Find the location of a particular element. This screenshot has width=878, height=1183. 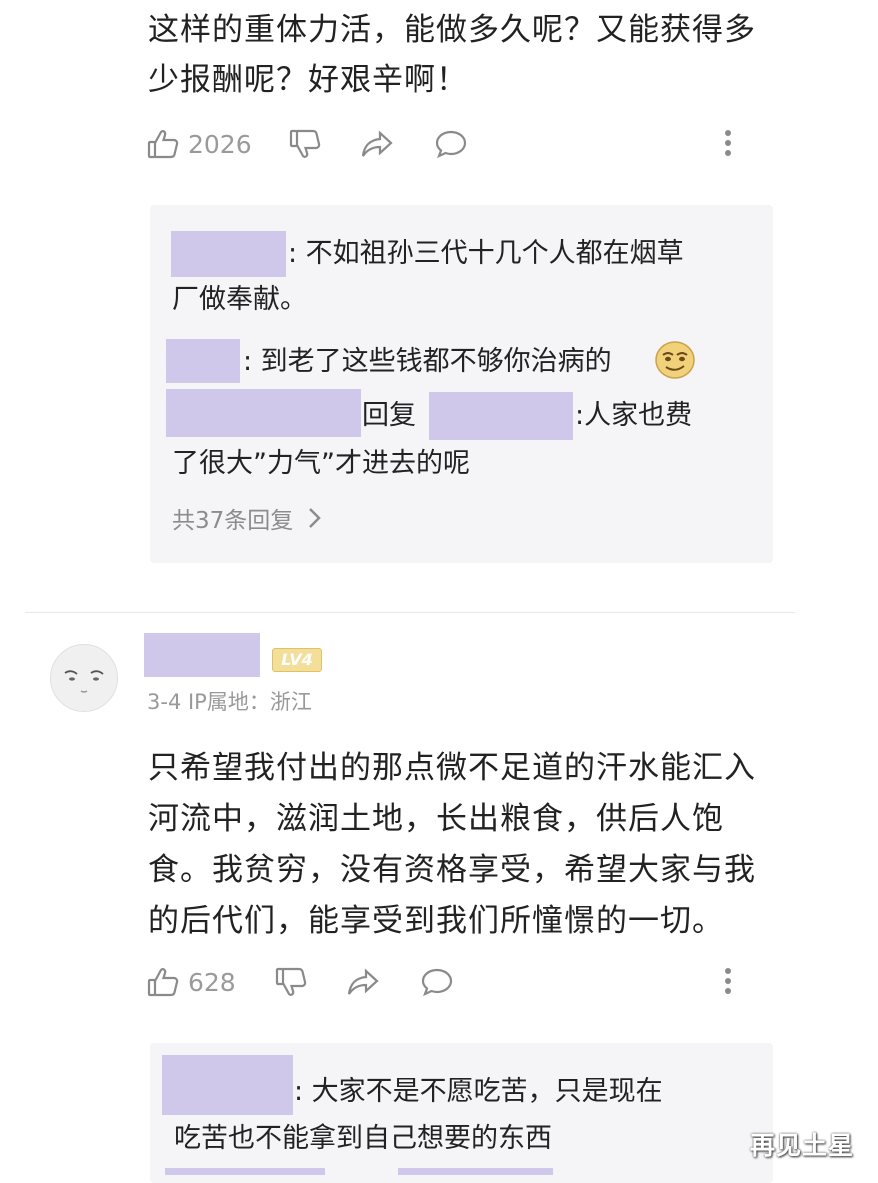

reply-text-line: 吃苦也不能拿到自己想要的东西 is located at coordinates (363, 1138).